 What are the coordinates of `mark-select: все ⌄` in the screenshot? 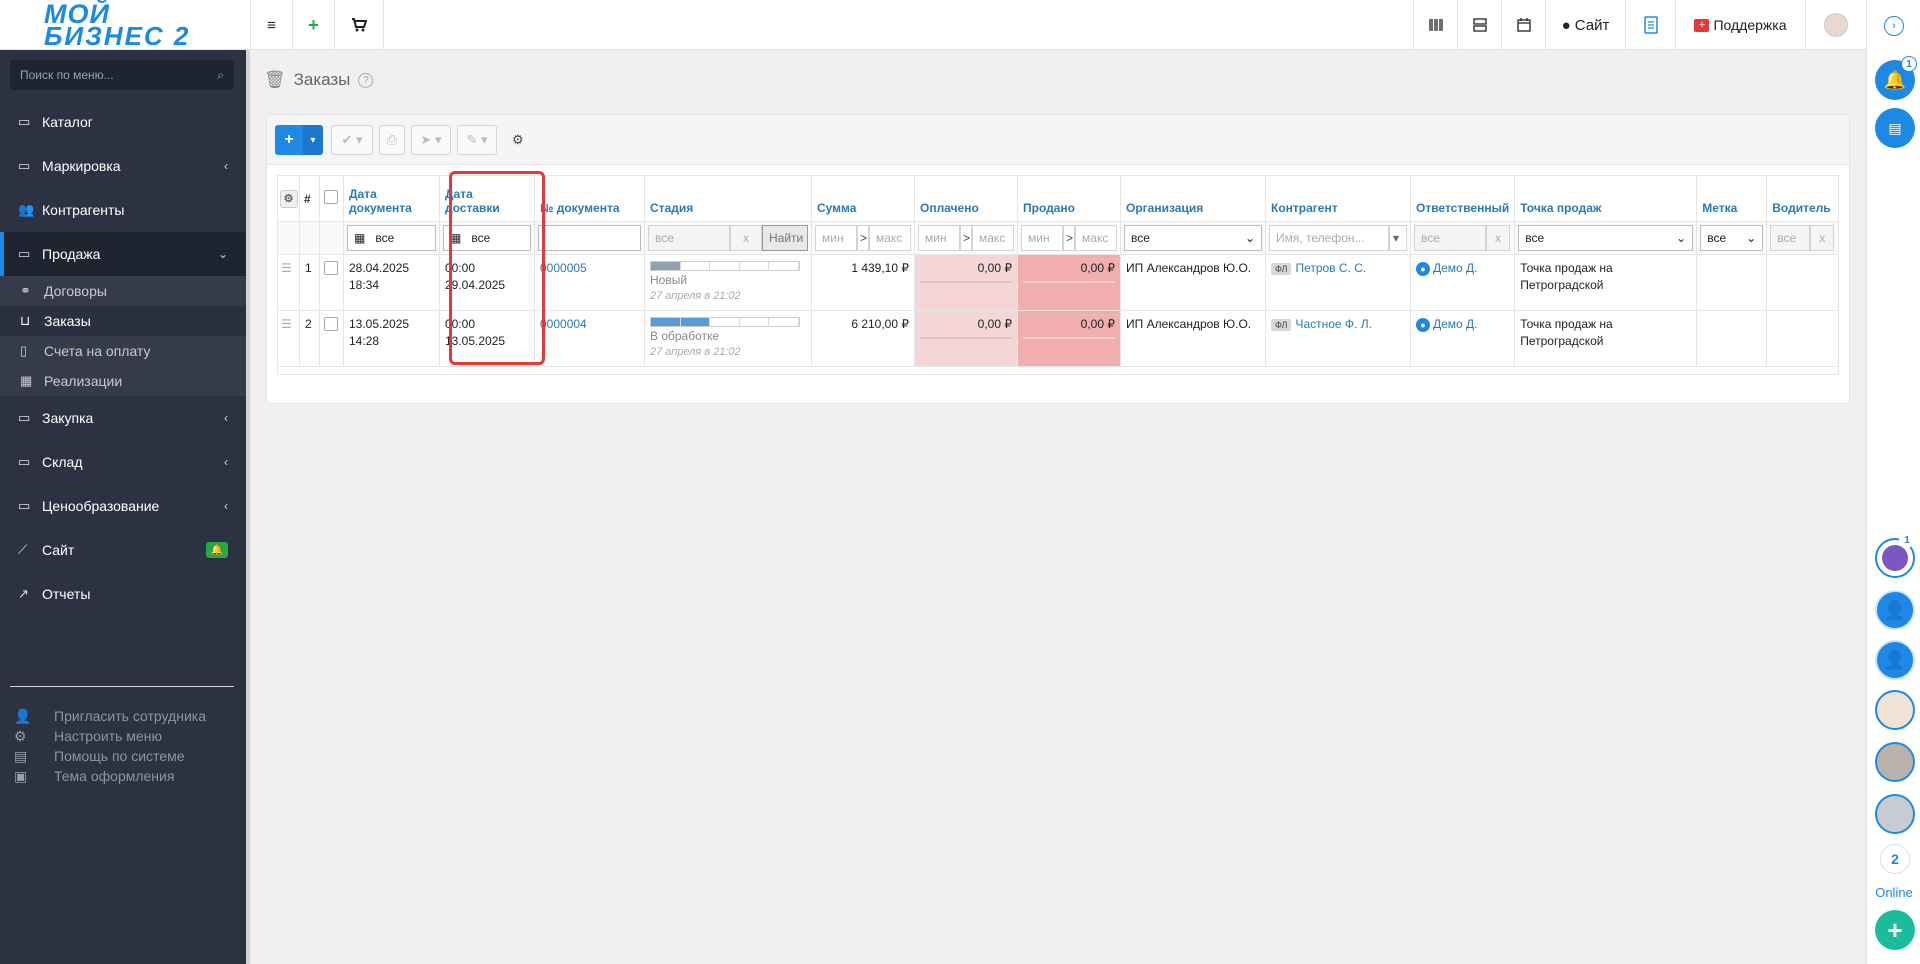 It's located at (1732, 238).